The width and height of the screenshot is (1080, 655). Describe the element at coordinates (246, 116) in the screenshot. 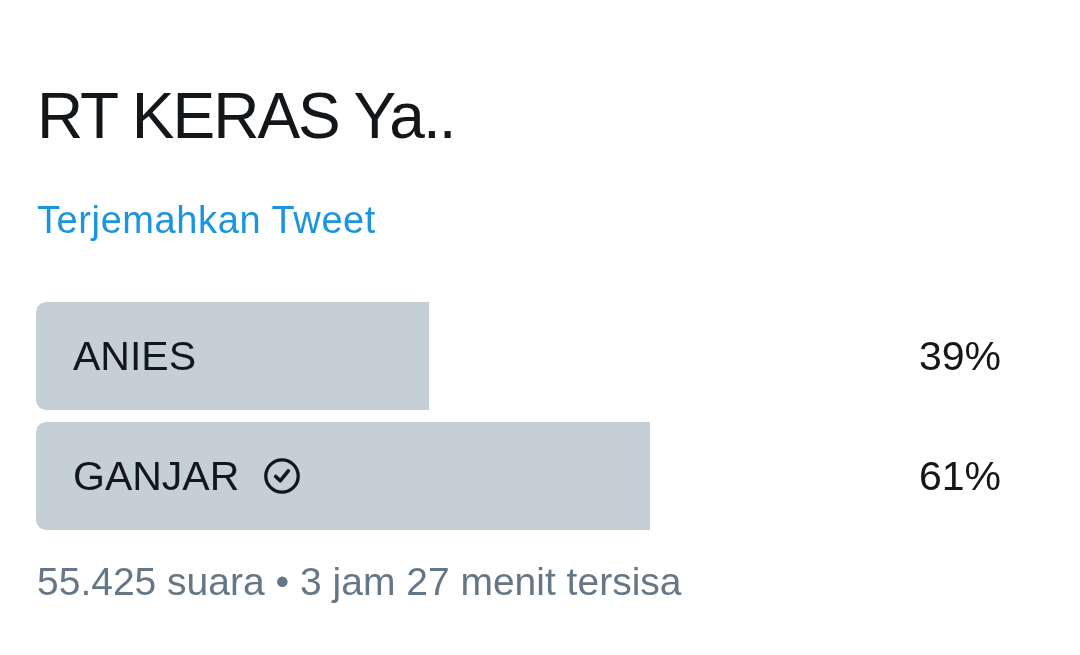

I see `tweet-text: RT KERAS Ya..` at that location.